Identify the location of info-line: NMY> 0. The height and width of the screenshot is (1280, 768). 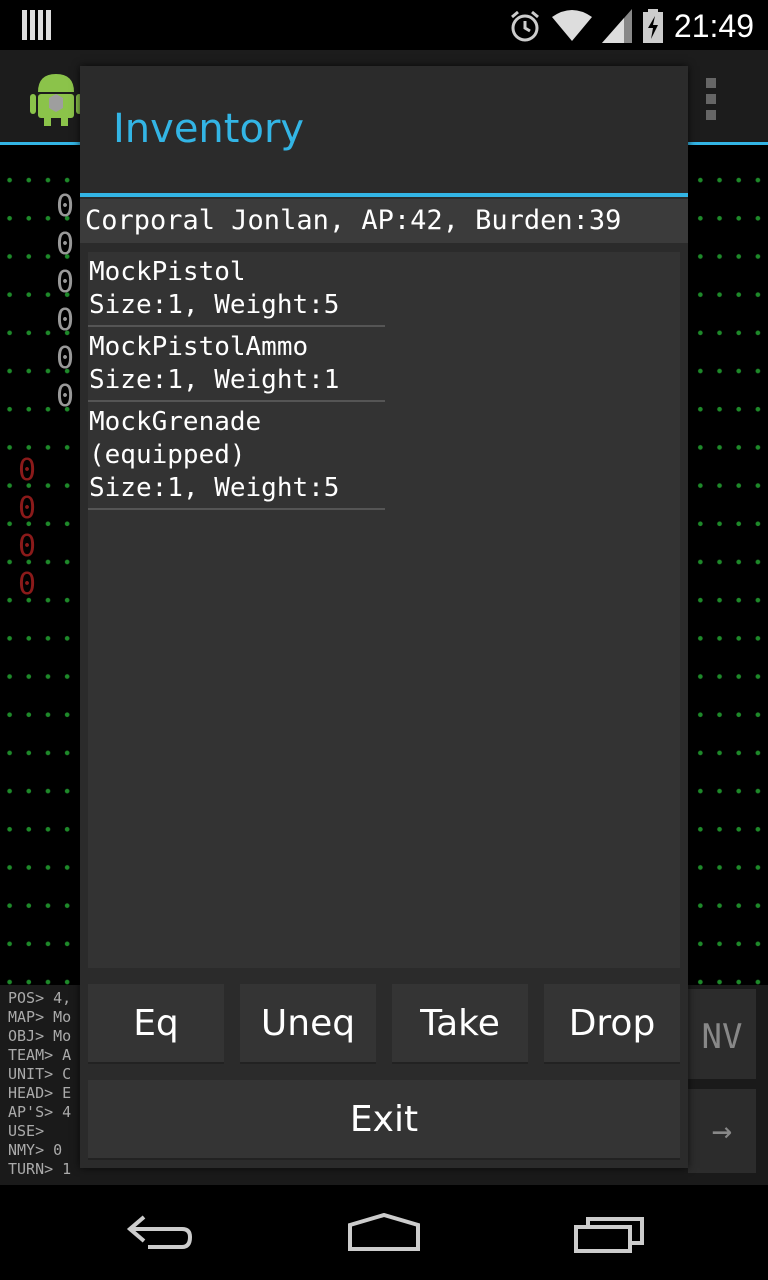
(35, 1150).